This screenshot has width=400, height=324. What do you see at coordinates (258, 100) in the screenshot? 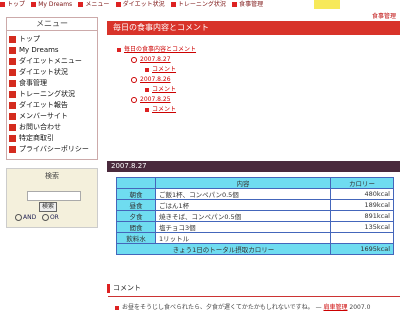
I see `toc-entry-date: 2007.8.25` at bounding box center [258, 100].